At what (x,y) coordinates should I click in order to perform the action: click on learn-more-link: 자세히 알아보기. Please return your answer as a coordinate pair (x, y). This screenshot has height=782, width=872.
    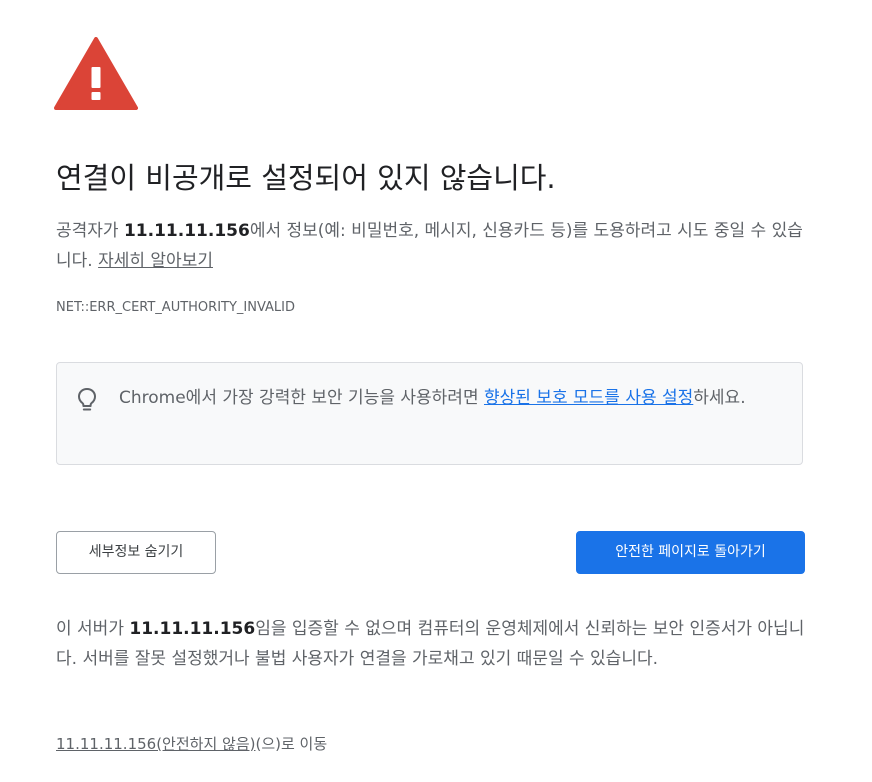
    Looking at the image, I should click on (155, 261).